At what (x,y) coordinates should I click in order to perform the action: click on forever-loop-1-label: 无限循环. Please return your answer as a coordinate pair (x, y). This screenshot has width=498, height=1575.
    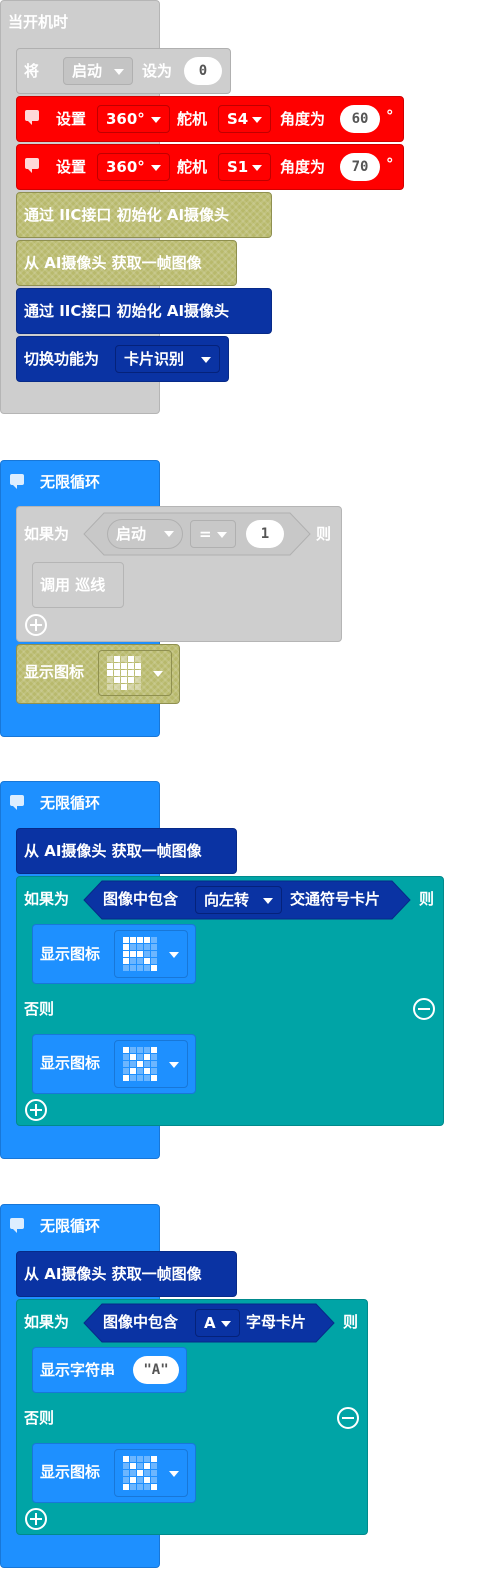
    Looking at the image, I should click on (70, 482).